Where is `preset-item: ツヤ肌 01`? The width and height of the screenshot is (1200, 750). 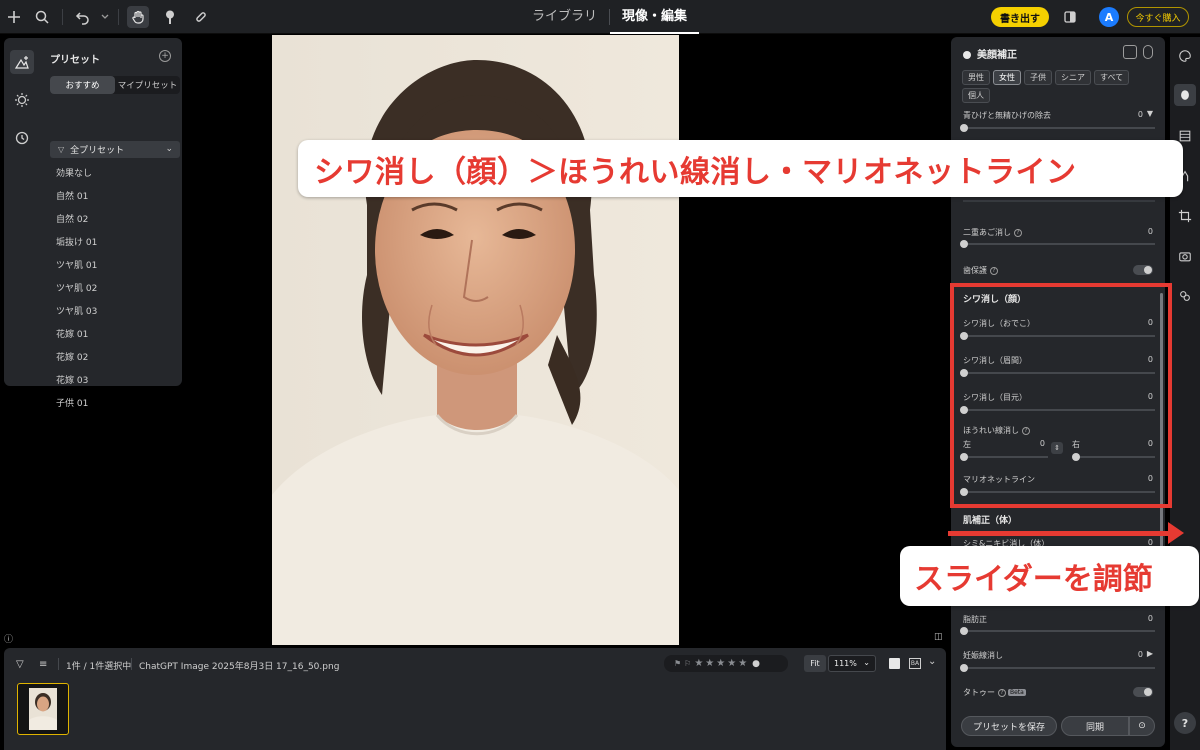
preset-item: ツヤ肌 01 is located at coordinates (76, 268).